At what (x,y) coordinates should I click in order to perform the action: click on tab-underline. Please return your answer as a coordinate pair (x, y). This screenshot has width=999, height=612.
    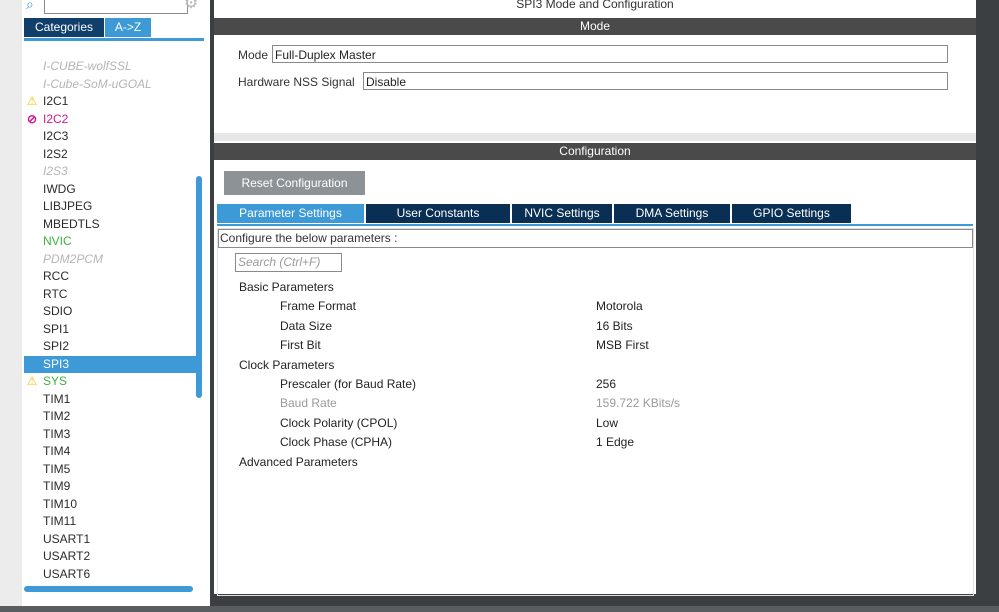
    Looking at the image, I should click on (595, 225).